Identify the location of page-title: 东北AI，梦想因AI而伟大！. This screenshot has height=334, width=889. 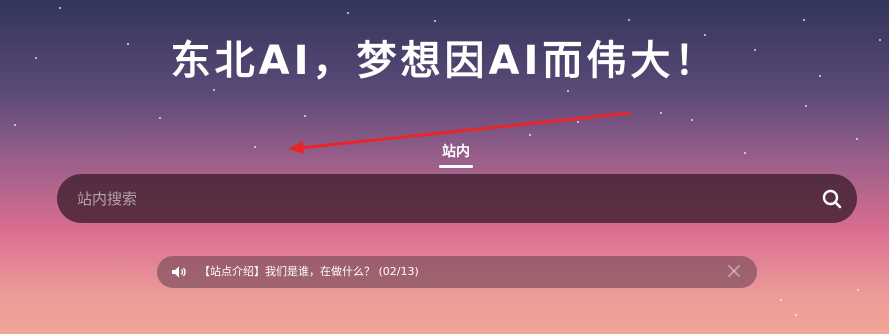
(444, 61).